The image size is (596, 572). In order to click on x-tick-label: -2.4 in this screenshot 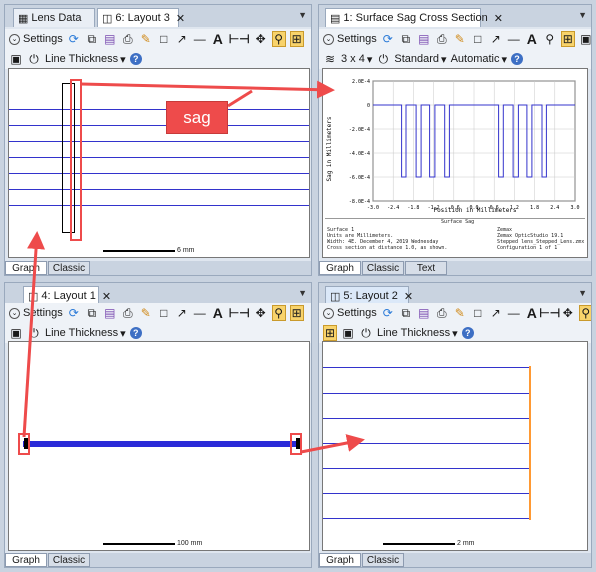, I will do `click(393, 208)`.